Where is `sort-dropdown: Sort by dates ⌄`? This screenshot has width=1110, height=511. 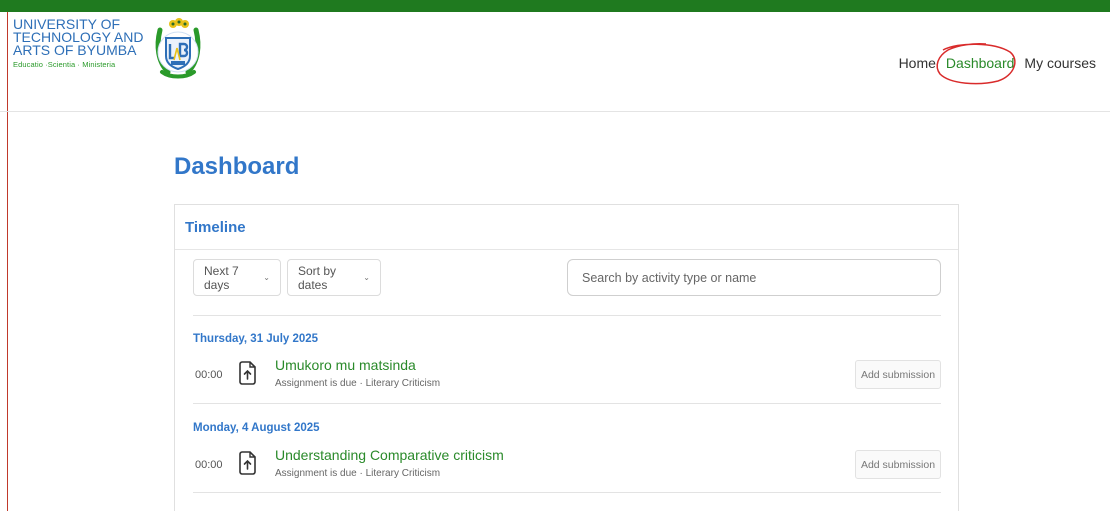 sort-dropdown: Sort by dates ⌄ is located at coordinates (334, 277).